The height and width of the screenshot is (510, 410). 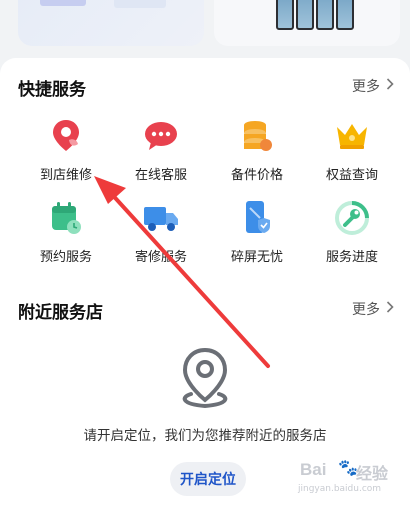 I want to click on banner-image-mid, so click(x=140, y=4).